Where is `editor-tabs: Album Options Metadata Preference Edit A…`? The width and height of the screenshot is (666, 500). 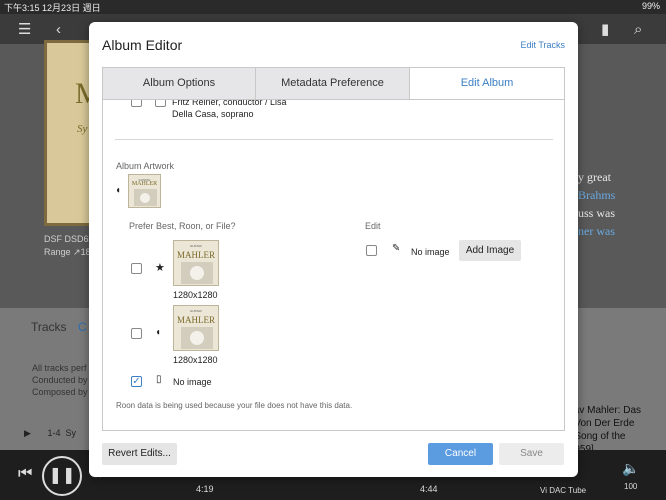
editor-tabs: Album Options Metadata Preference Edit A… is located at coordinates (333, 83).